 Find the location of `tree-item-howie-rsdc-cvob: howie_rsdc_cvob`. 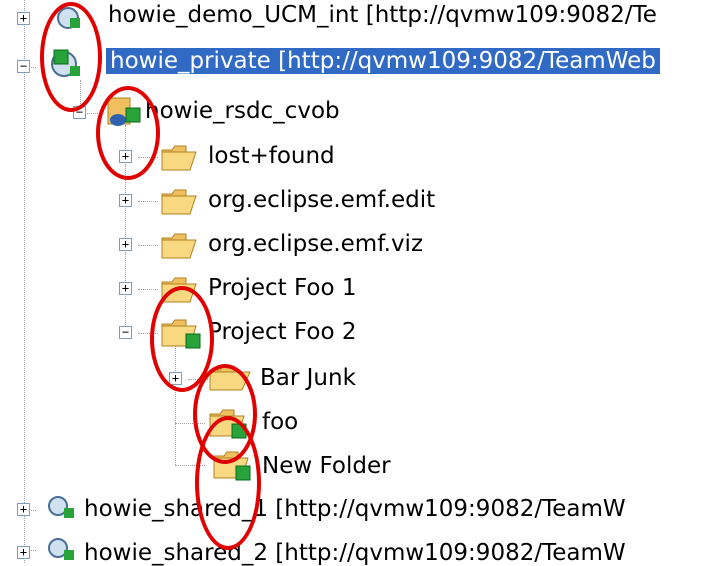

tree-item-howie-rsdc-cvob: howie_rsdc_cvob is located at coordinates (242, 111).